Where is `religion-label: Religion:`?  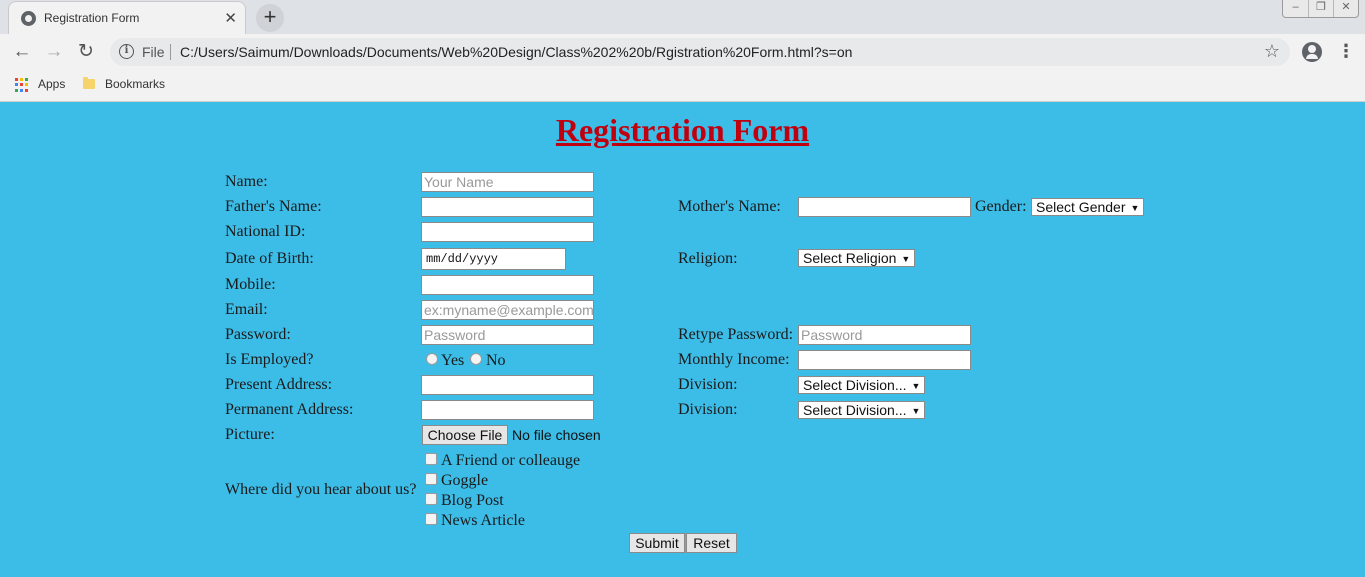
religion-label: Religion: is located at coordinates (708, 258).